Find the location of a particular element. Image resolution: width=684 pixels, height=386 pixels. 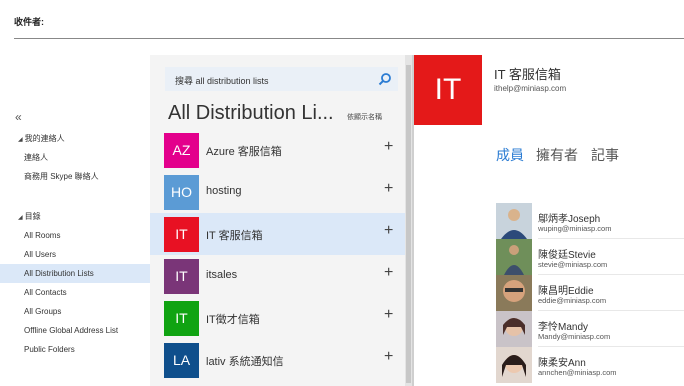

list-item: IT itsales + is located at coordinates (277, 276).